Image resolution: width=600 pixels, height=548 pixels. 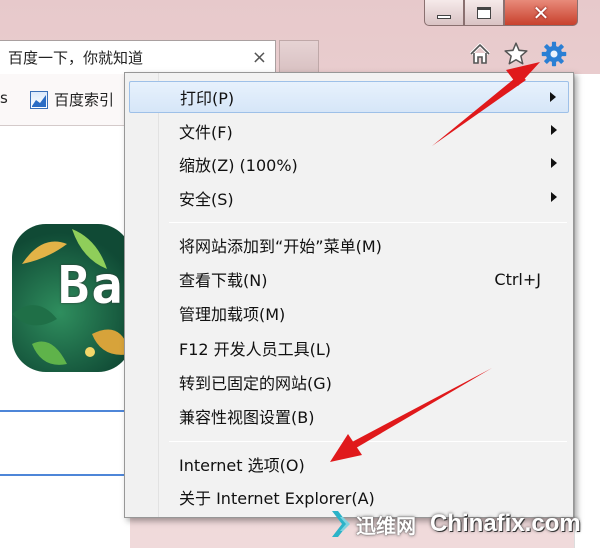 I want to click on tab-close-button: ×, so click(x=259, y=57).